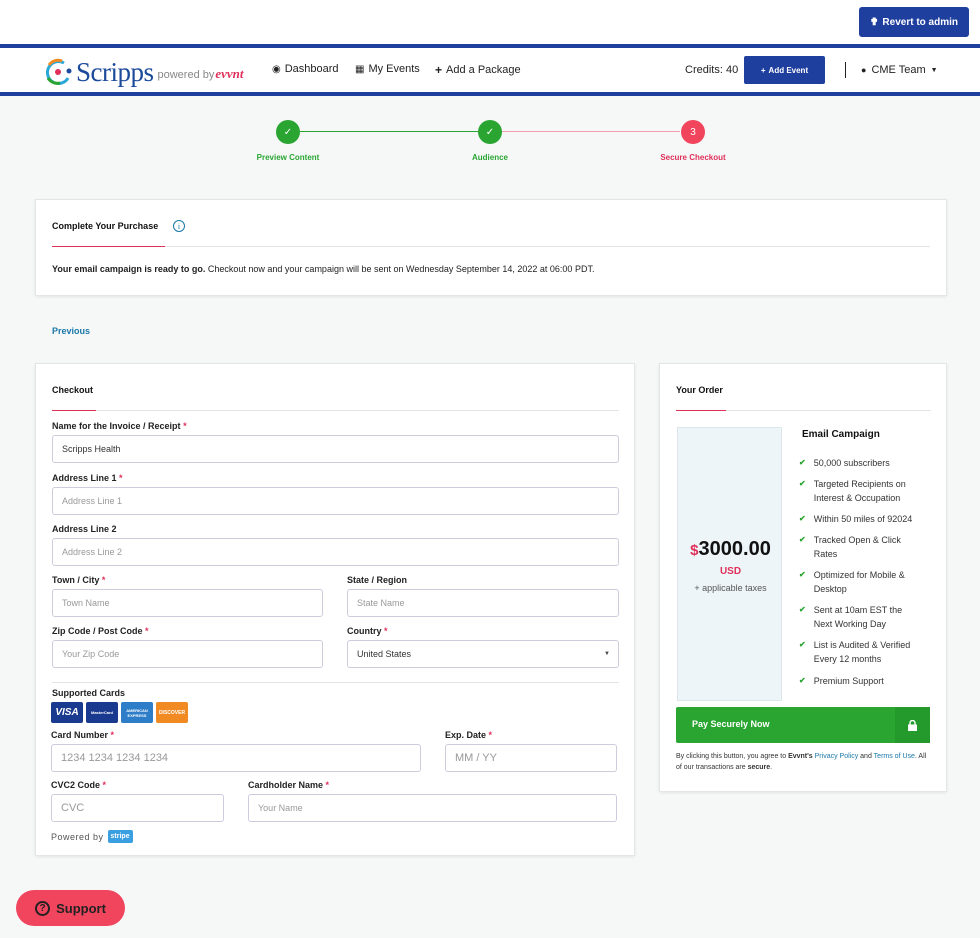  I want to click on evvnt-logo: evvnt, so click(229, 73).